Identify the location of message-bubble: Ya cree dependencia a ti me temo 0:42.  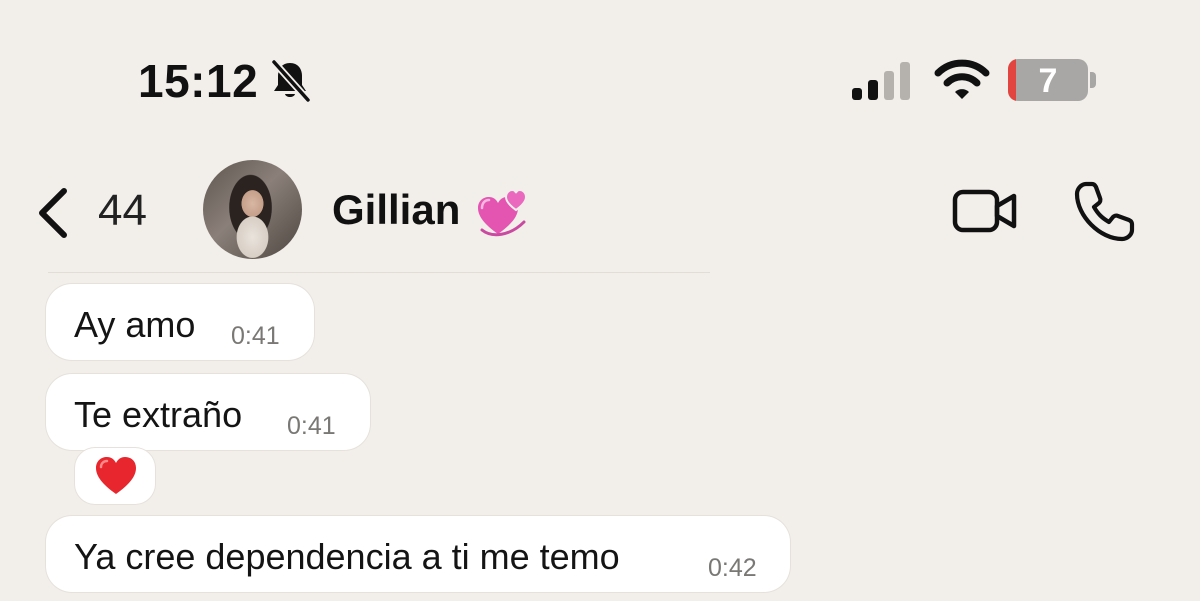
(418, 554).